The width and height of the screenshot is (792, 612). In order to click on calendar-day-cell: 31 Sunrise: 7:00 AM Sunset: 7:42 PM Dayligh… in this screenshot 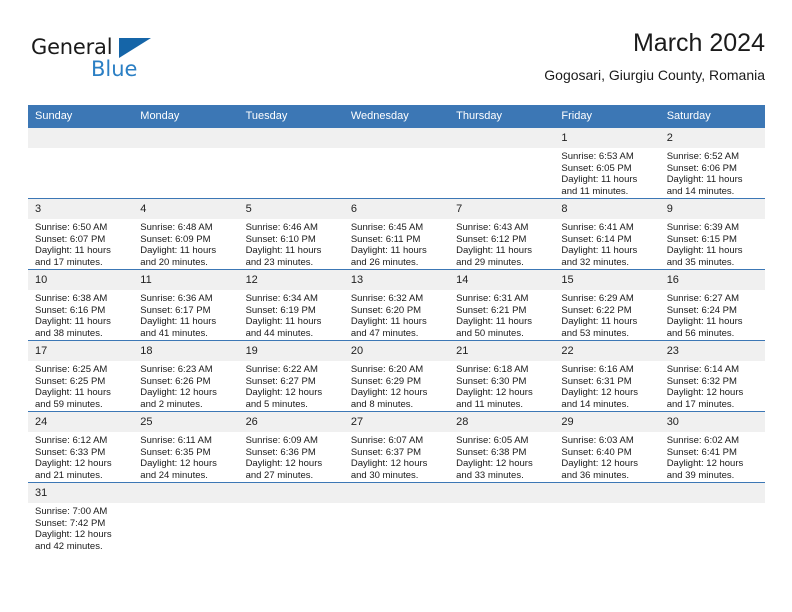, I will do `click(81, 517)`.